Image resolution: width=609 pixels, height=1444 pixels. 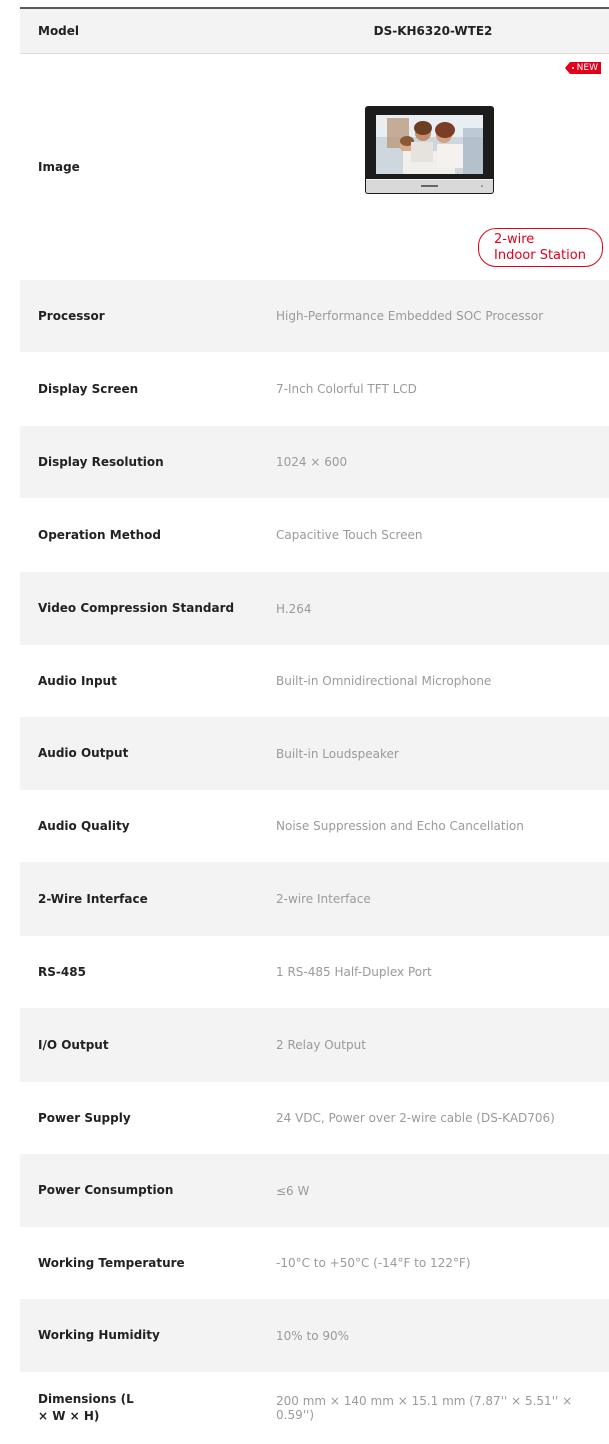 I want to click on spec-row: Display Screen 7-Inch Colorful TFT LCD, so click(x=314, y=389).